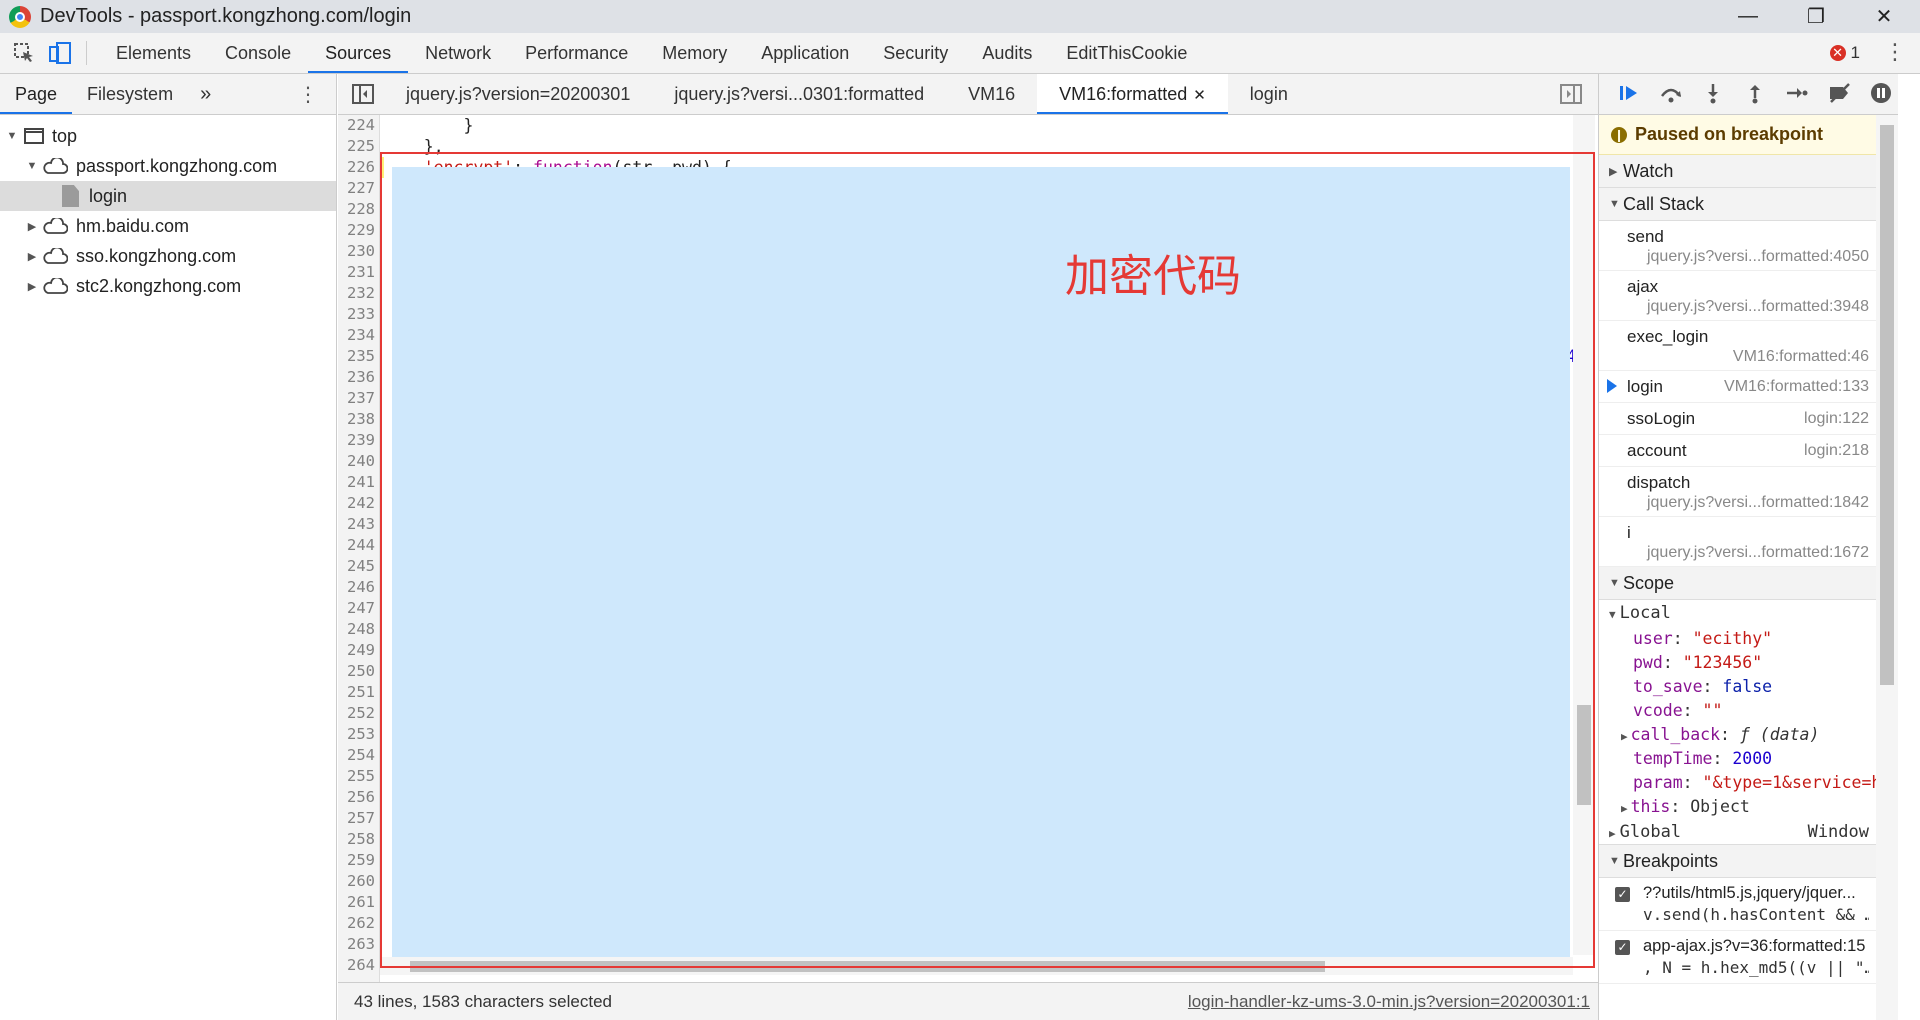 This screenshot has width=1920, height=1020. What do you see at coordinates (358, 776) in the screenshot?
I see `line-number: 255` at bounding box center [358, 776].